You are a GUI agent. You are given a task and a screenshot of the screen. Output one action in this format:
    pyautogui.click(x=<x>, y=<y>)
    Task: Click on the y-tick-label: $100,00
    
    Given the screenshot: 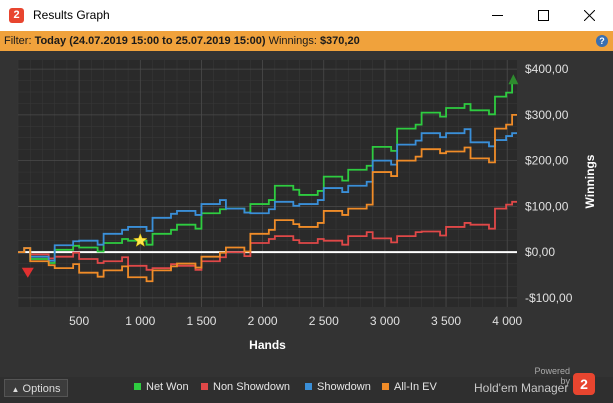 What is the action you would take?
    pyautogui.click(x=547, y=206)
    